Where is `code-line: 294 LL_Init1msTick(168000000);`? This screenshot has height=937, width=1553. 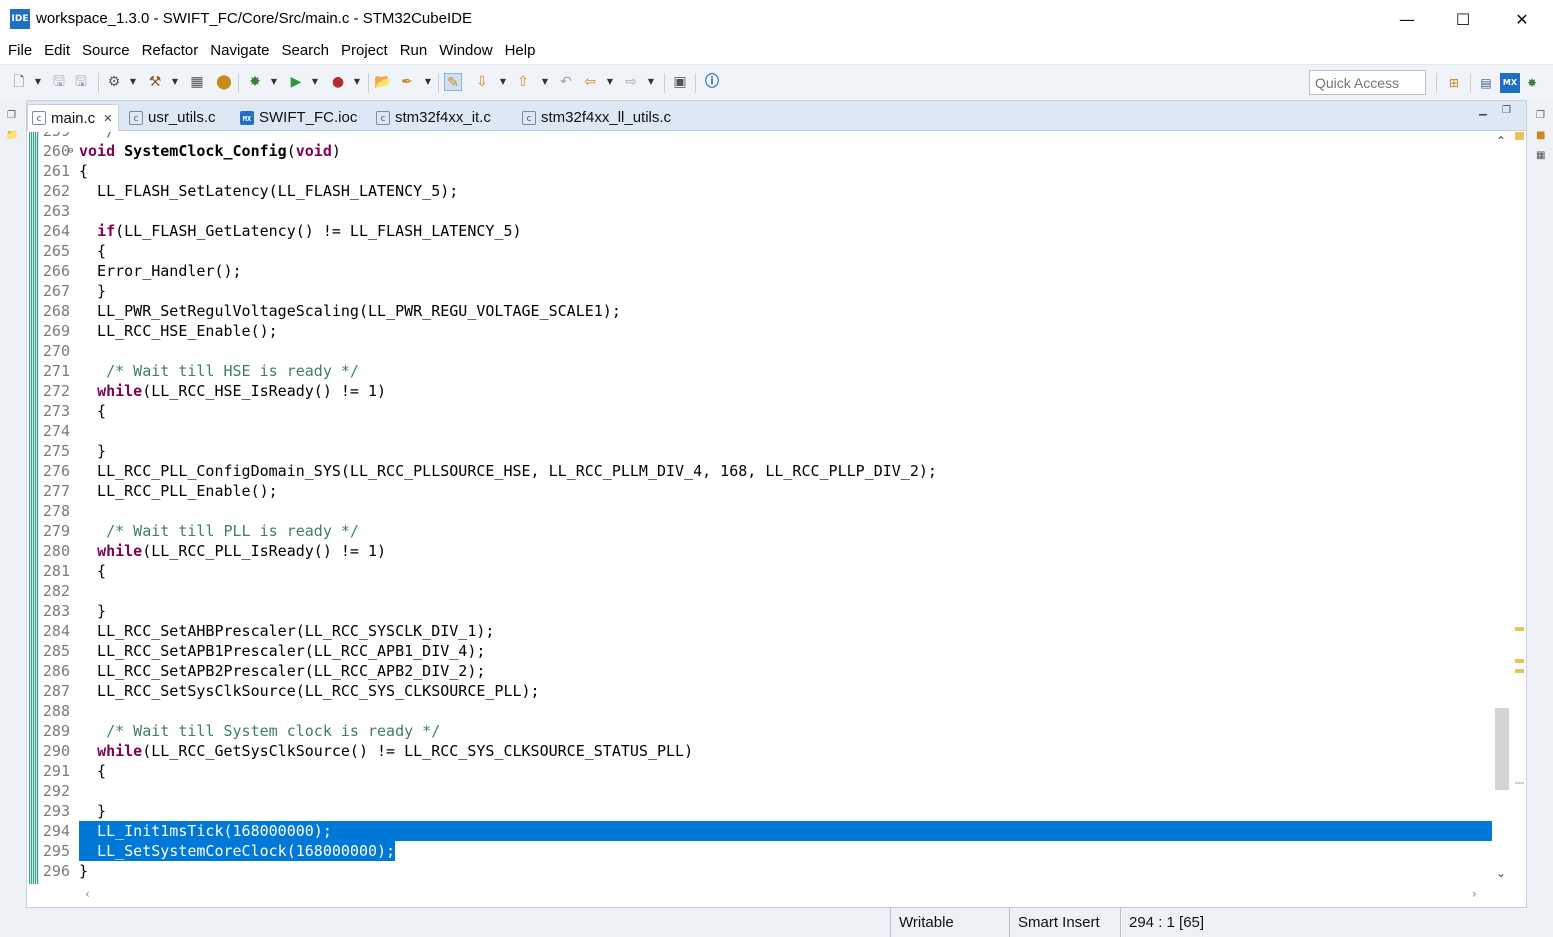 code-line: 294 LL_Init1msTick(168000000); is located at coordinates (759, 831).